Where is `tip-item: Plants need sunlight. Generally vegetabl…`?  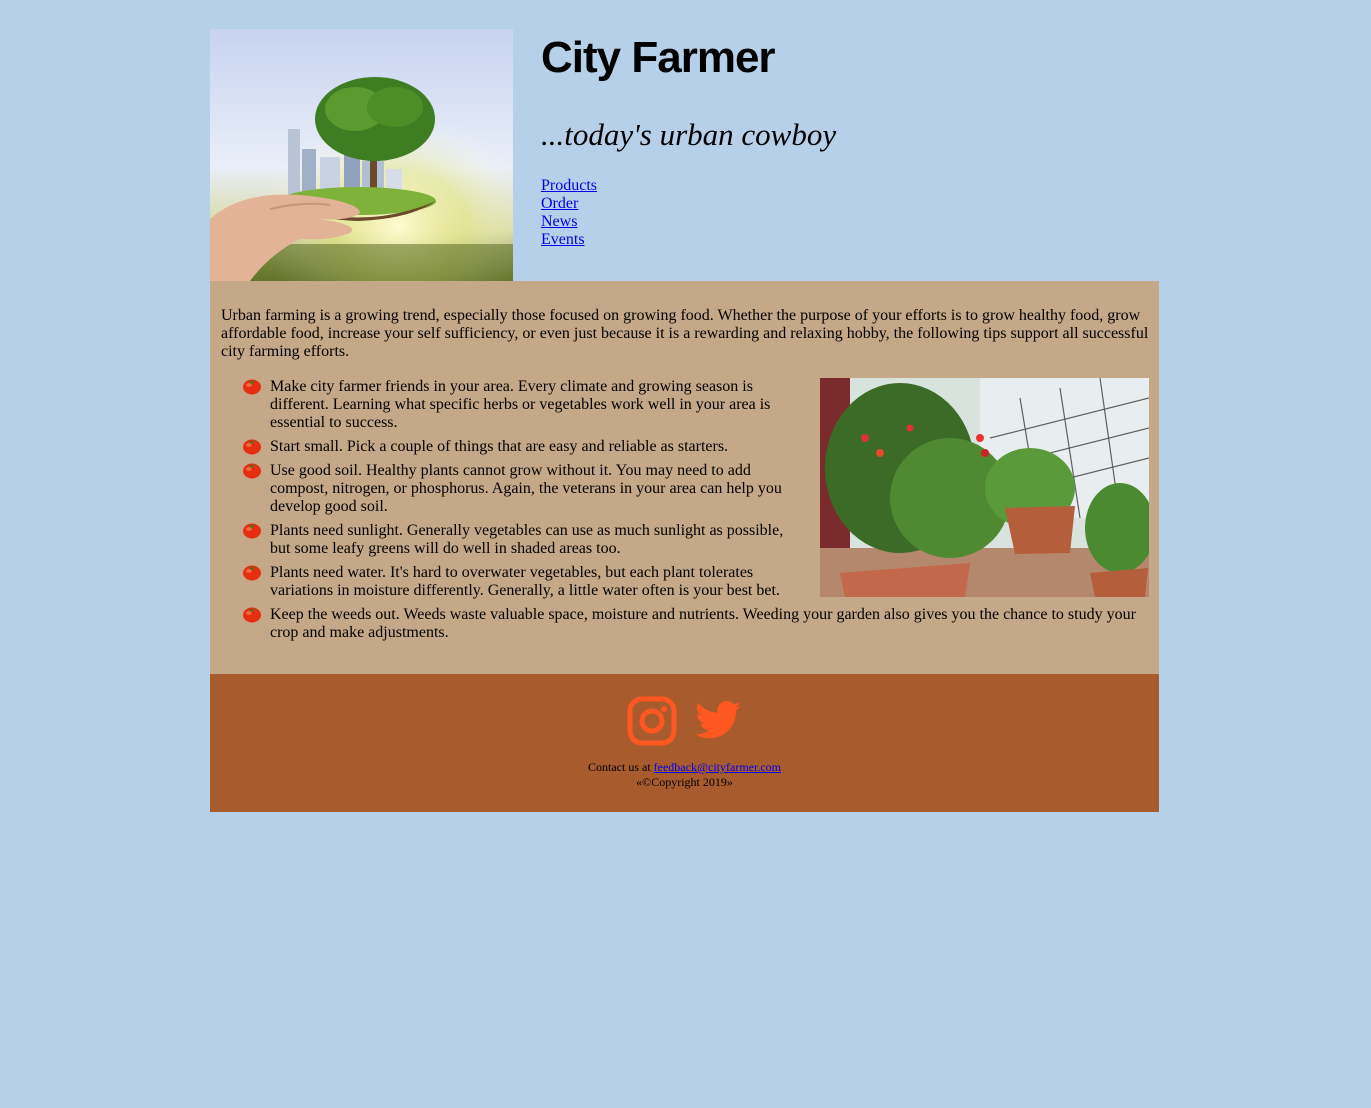 tip-item: Plants need sunlight. Generally vegetabl… is located at coordinates (696, 540).